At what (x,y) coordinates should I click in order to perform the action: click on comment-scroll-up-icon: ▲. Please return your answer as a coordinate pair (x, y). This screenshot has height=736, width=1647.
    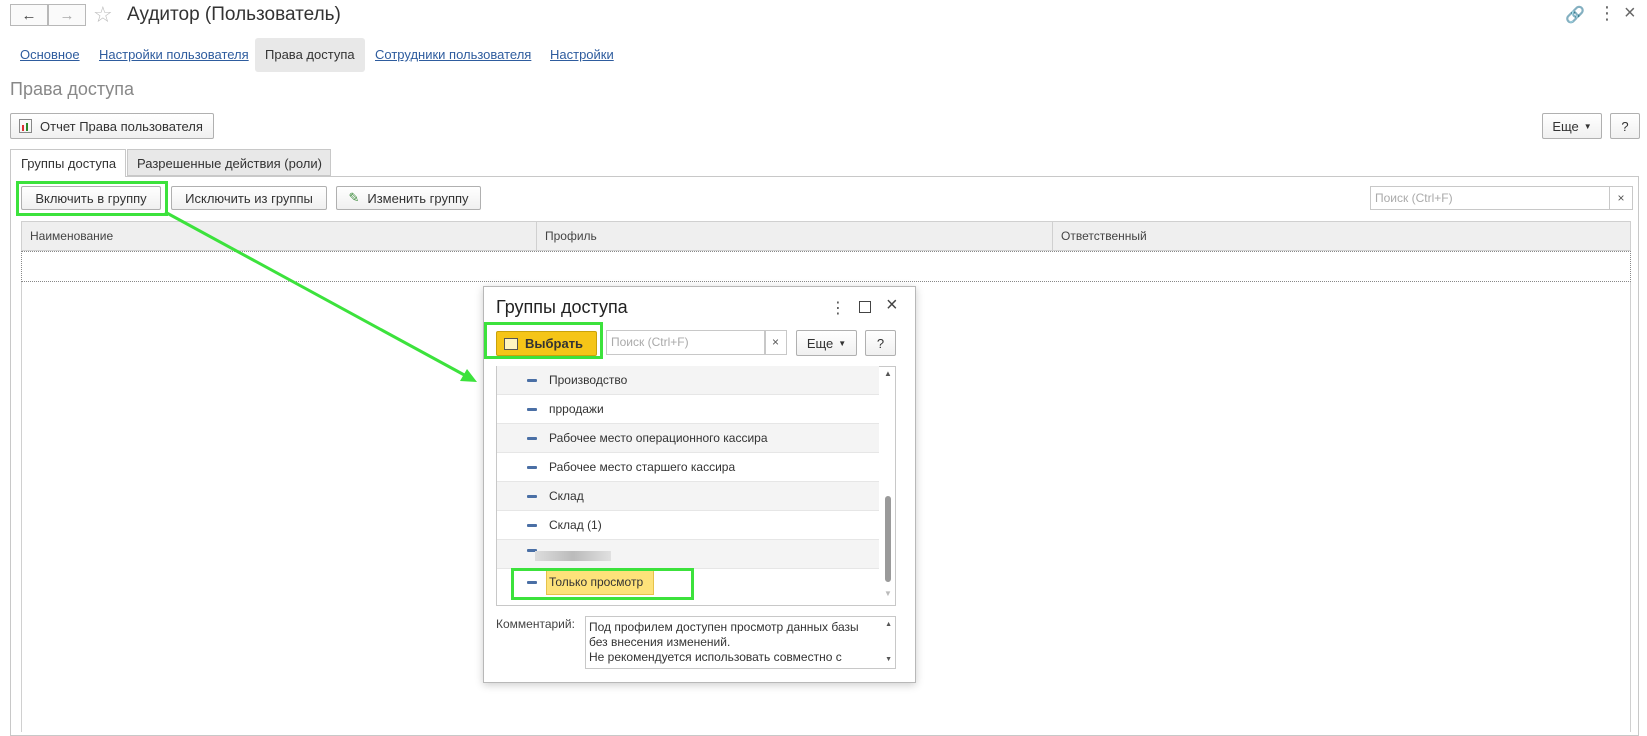
    Looking at the image, I should click on (888, 624).